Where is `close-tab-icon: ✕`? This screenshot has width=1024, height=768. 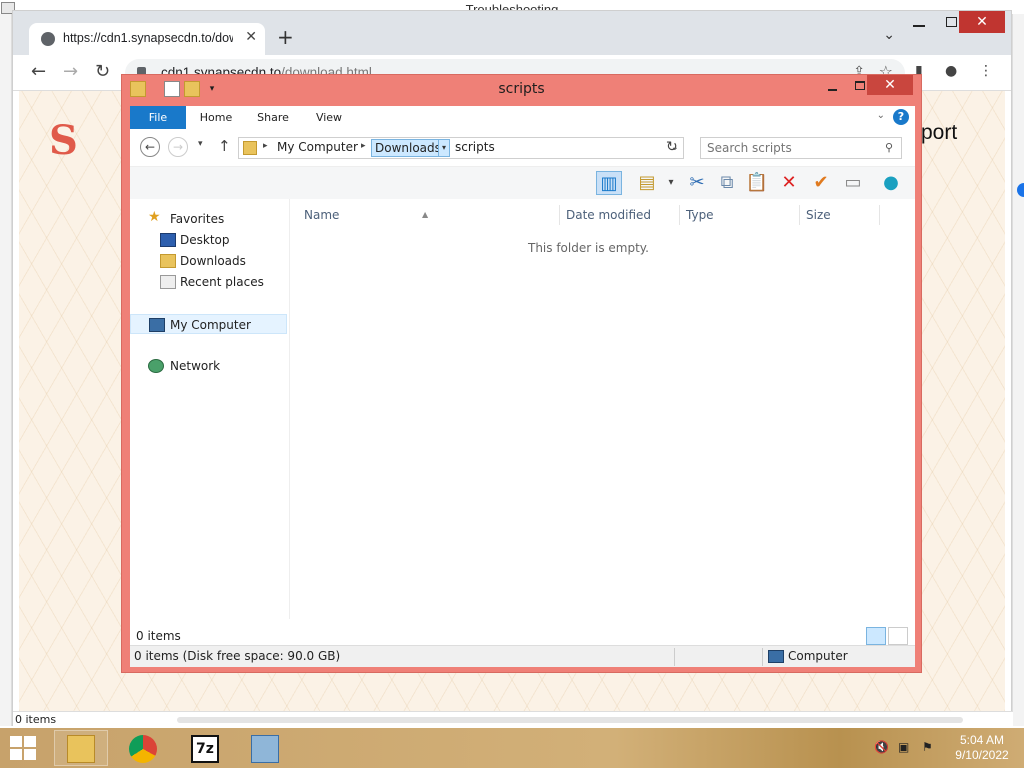
close-tab-icon: ✕ is located at coordinates (251, 37).